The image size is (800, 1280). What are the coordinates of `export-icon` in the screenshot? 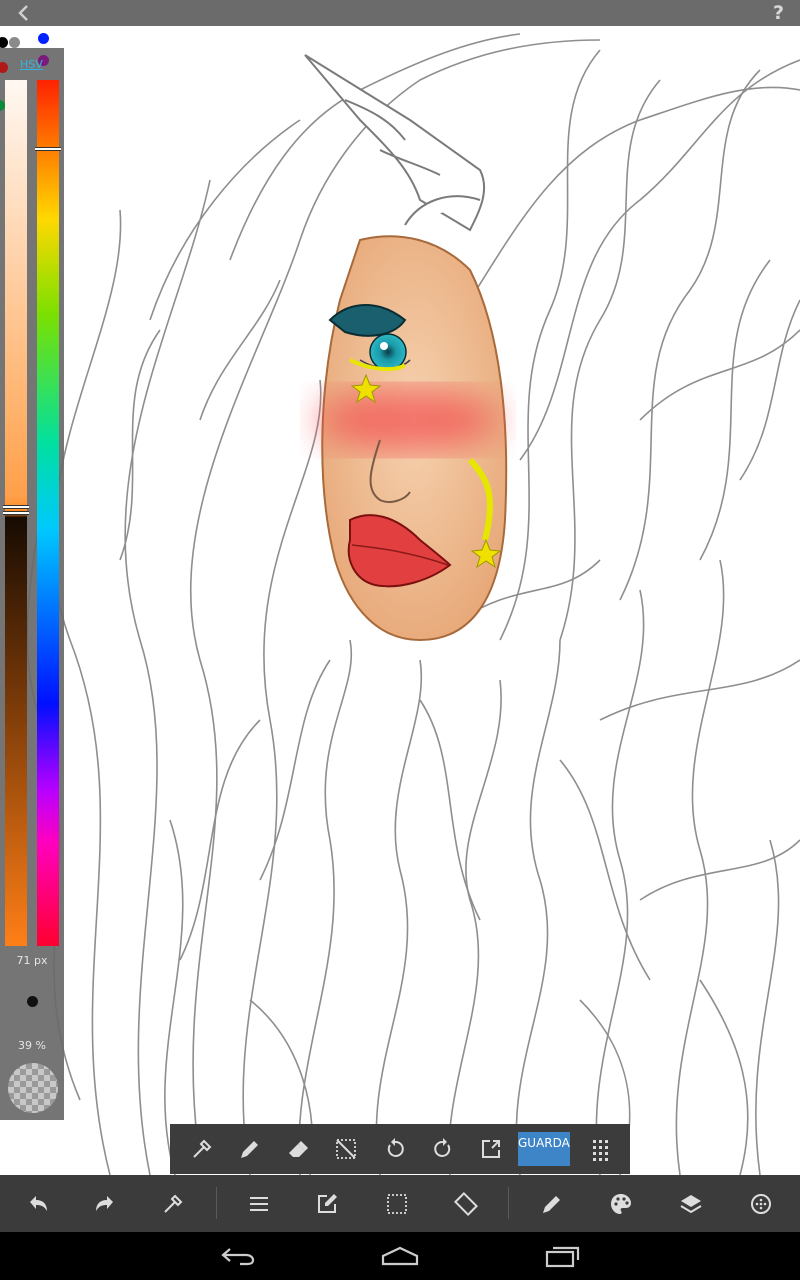 It's located at (491, 1149).